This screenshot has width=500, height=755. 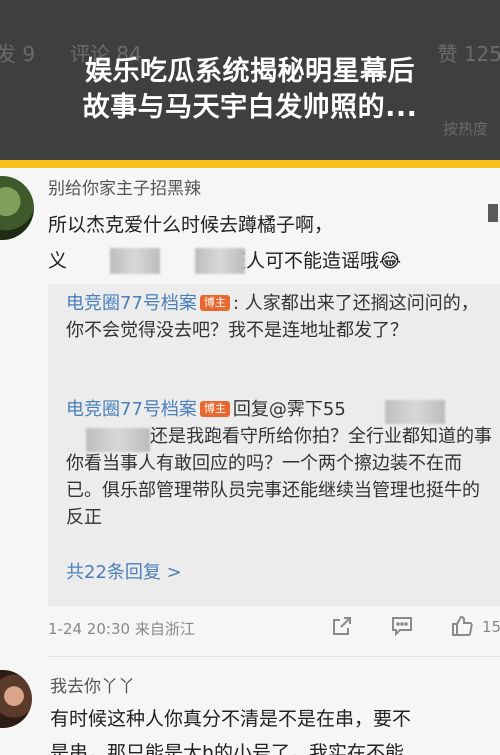 I want to click on comment-location: 来自浙江, so click(x=164, y=629).